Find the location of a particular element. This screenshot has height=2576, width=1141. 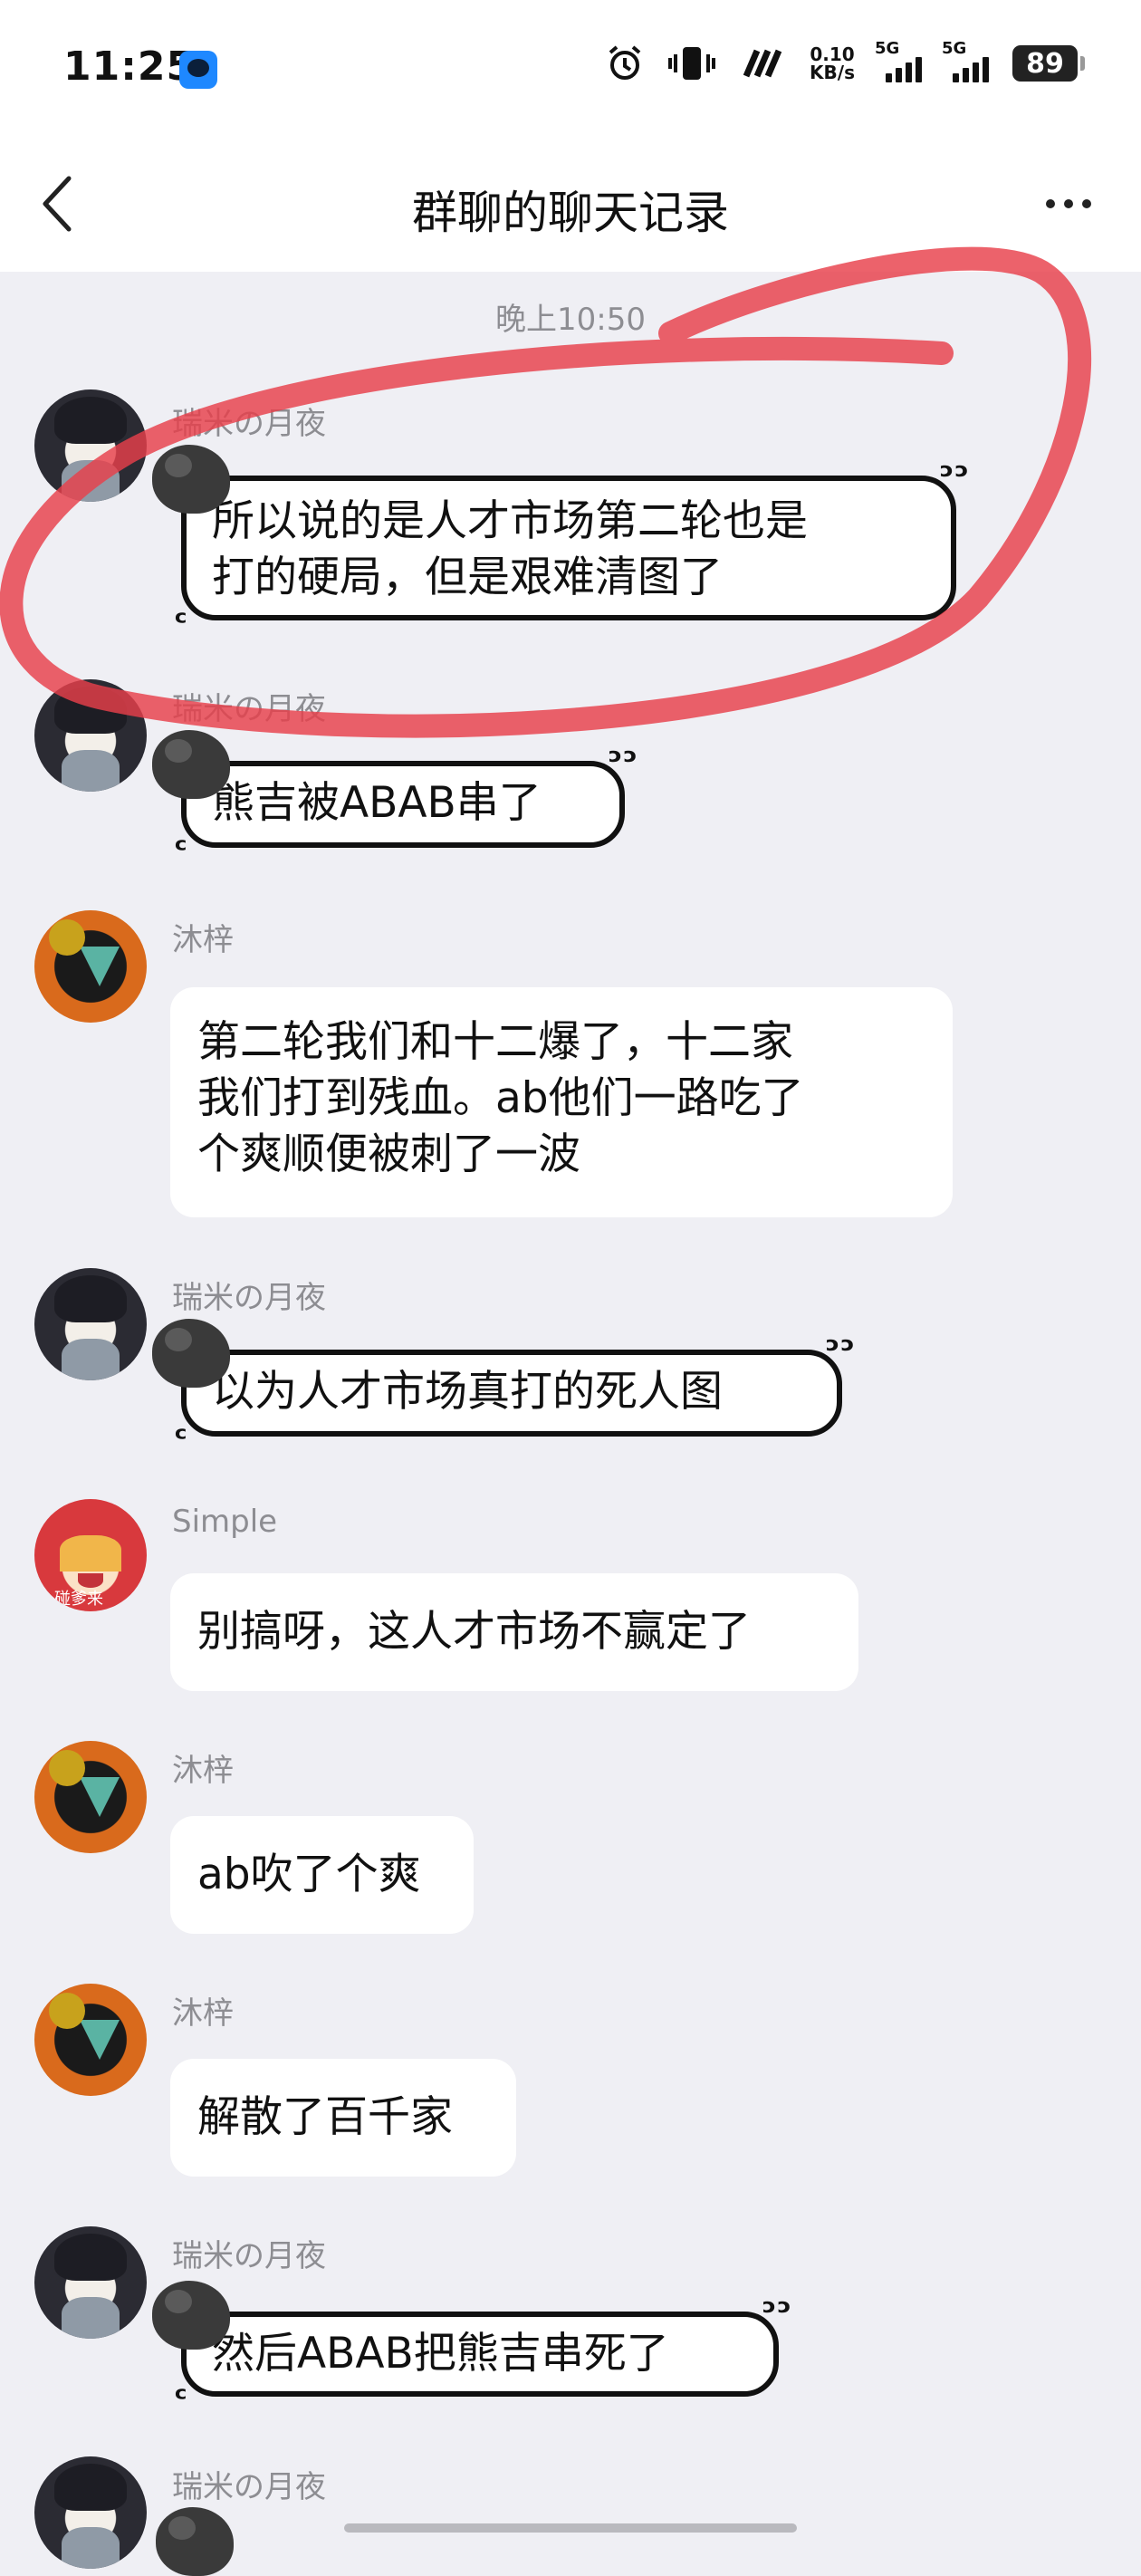

more-options-button is located at coordinates (1068, 203).